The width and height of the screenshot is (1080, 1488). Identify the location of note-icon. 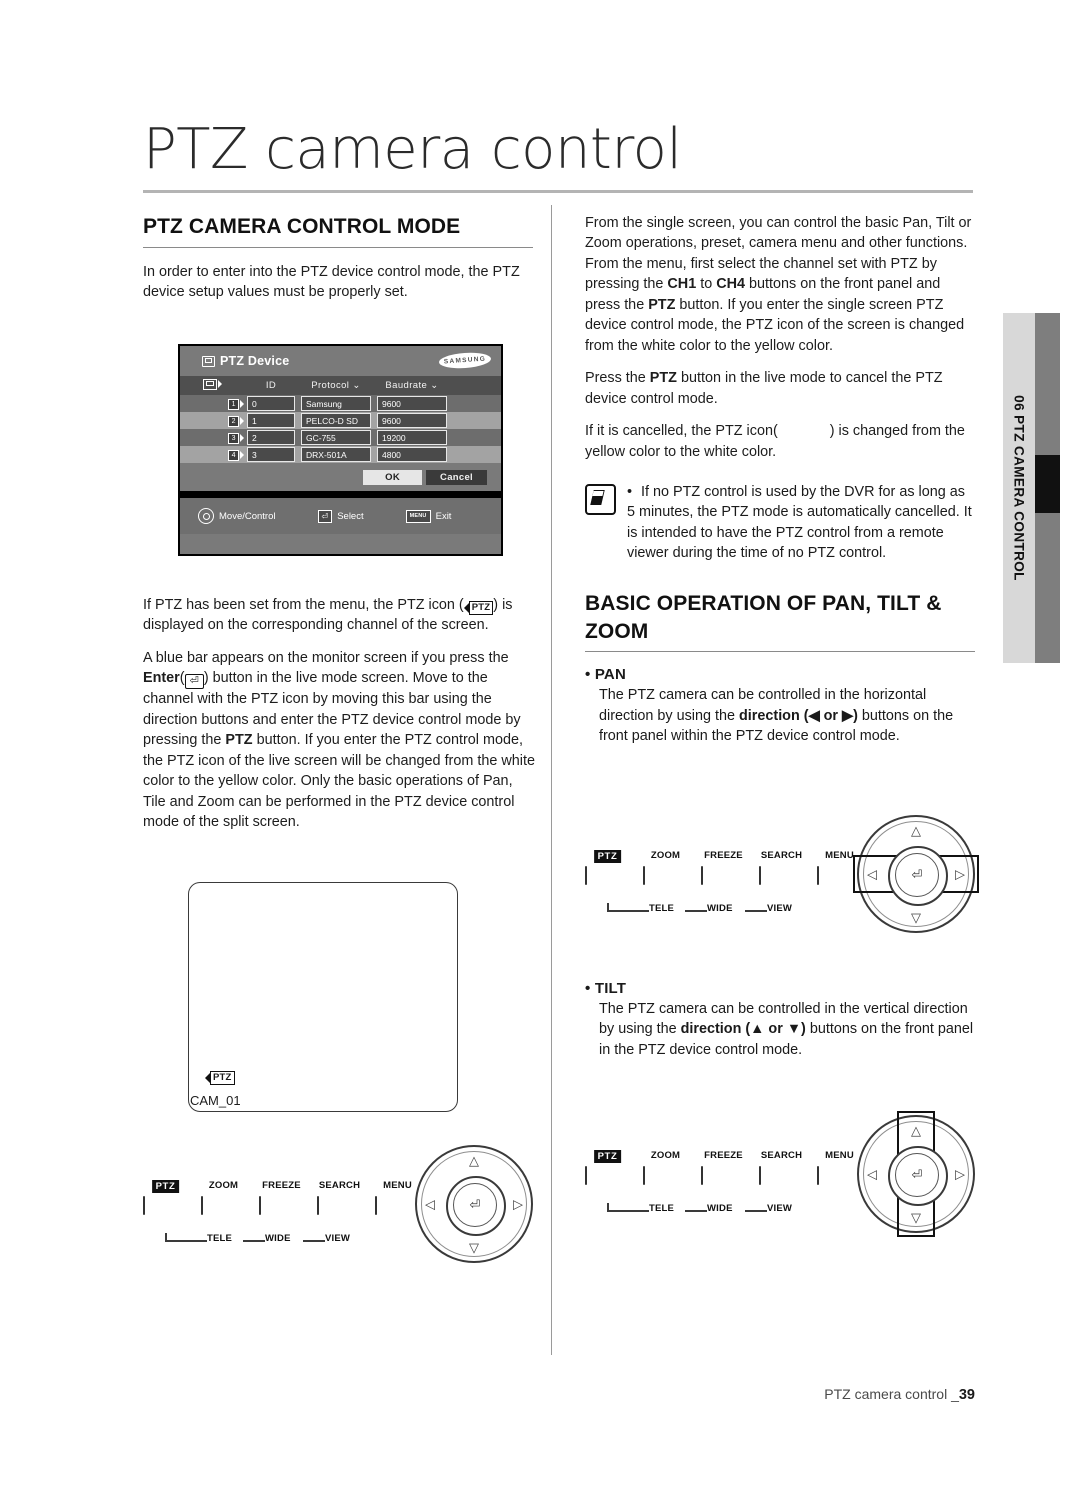
(600, 499).